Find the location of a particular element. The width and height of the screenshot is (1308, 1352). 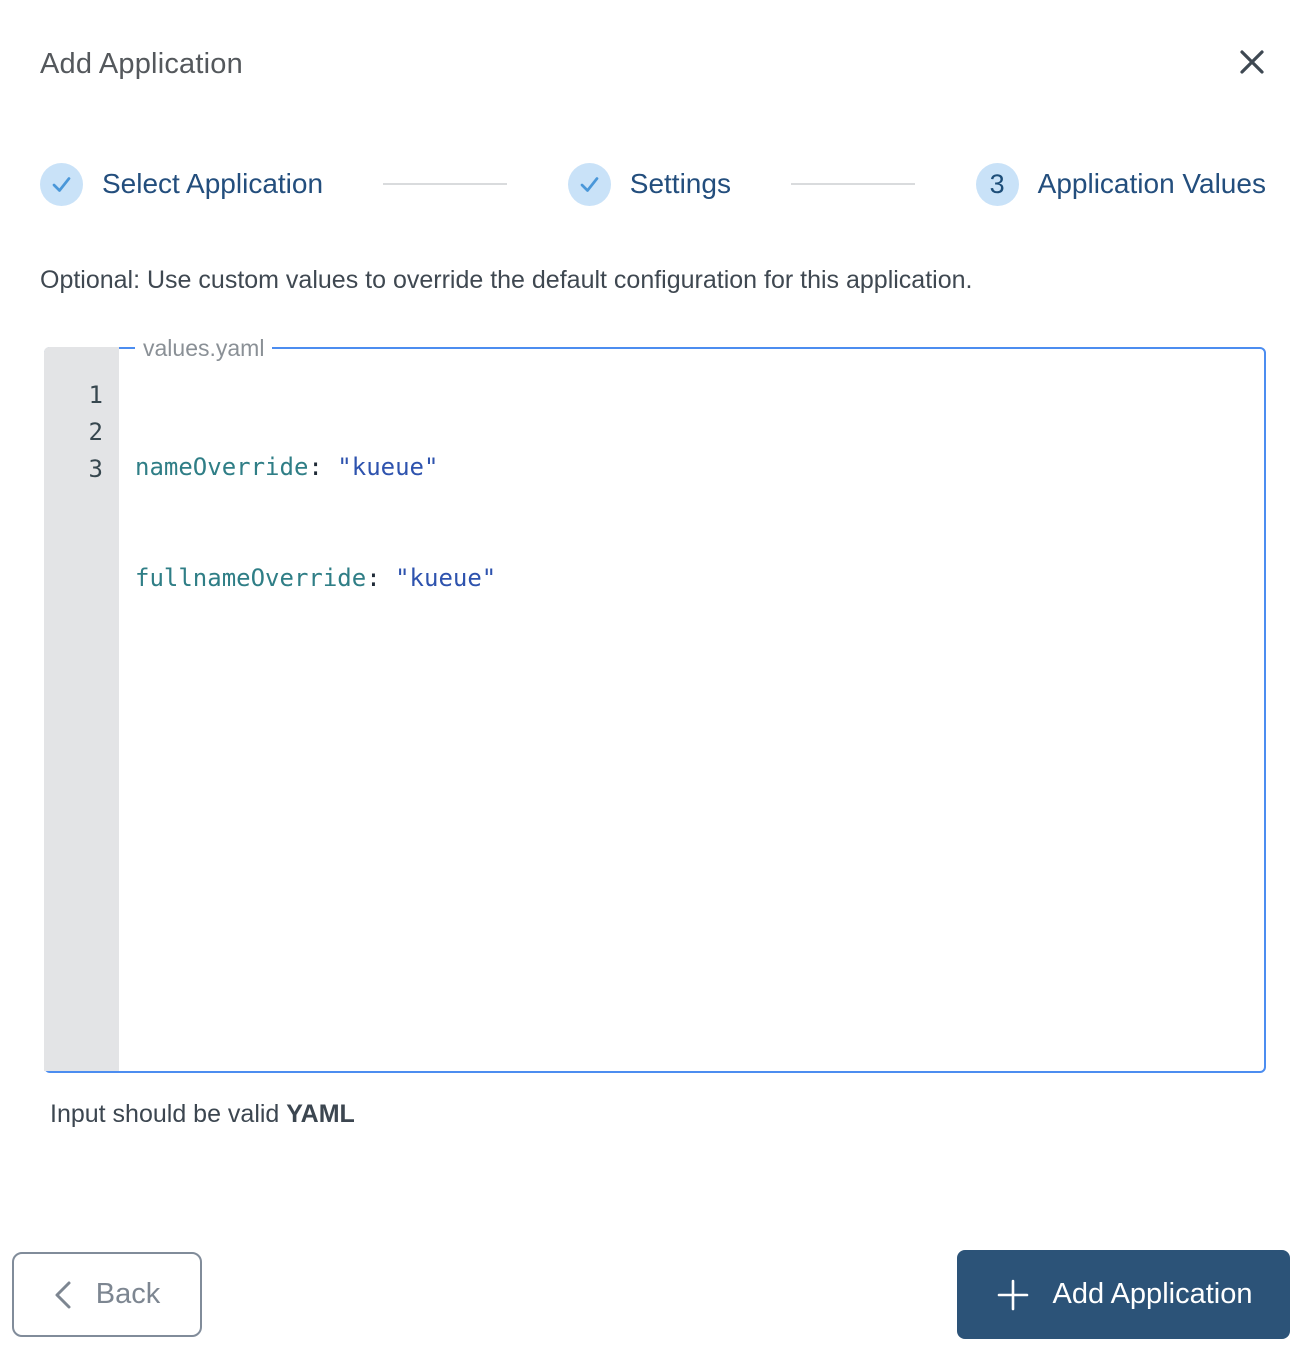

page-title: Add Application is located at coordinates (141, 64).